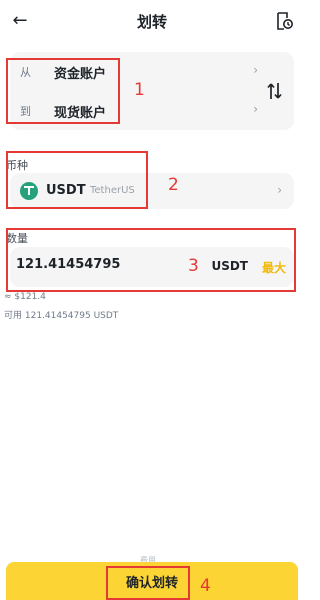 This screenshot has height=600, width=320. I want to click on annotation-number-1: 1, so click(139, 90).